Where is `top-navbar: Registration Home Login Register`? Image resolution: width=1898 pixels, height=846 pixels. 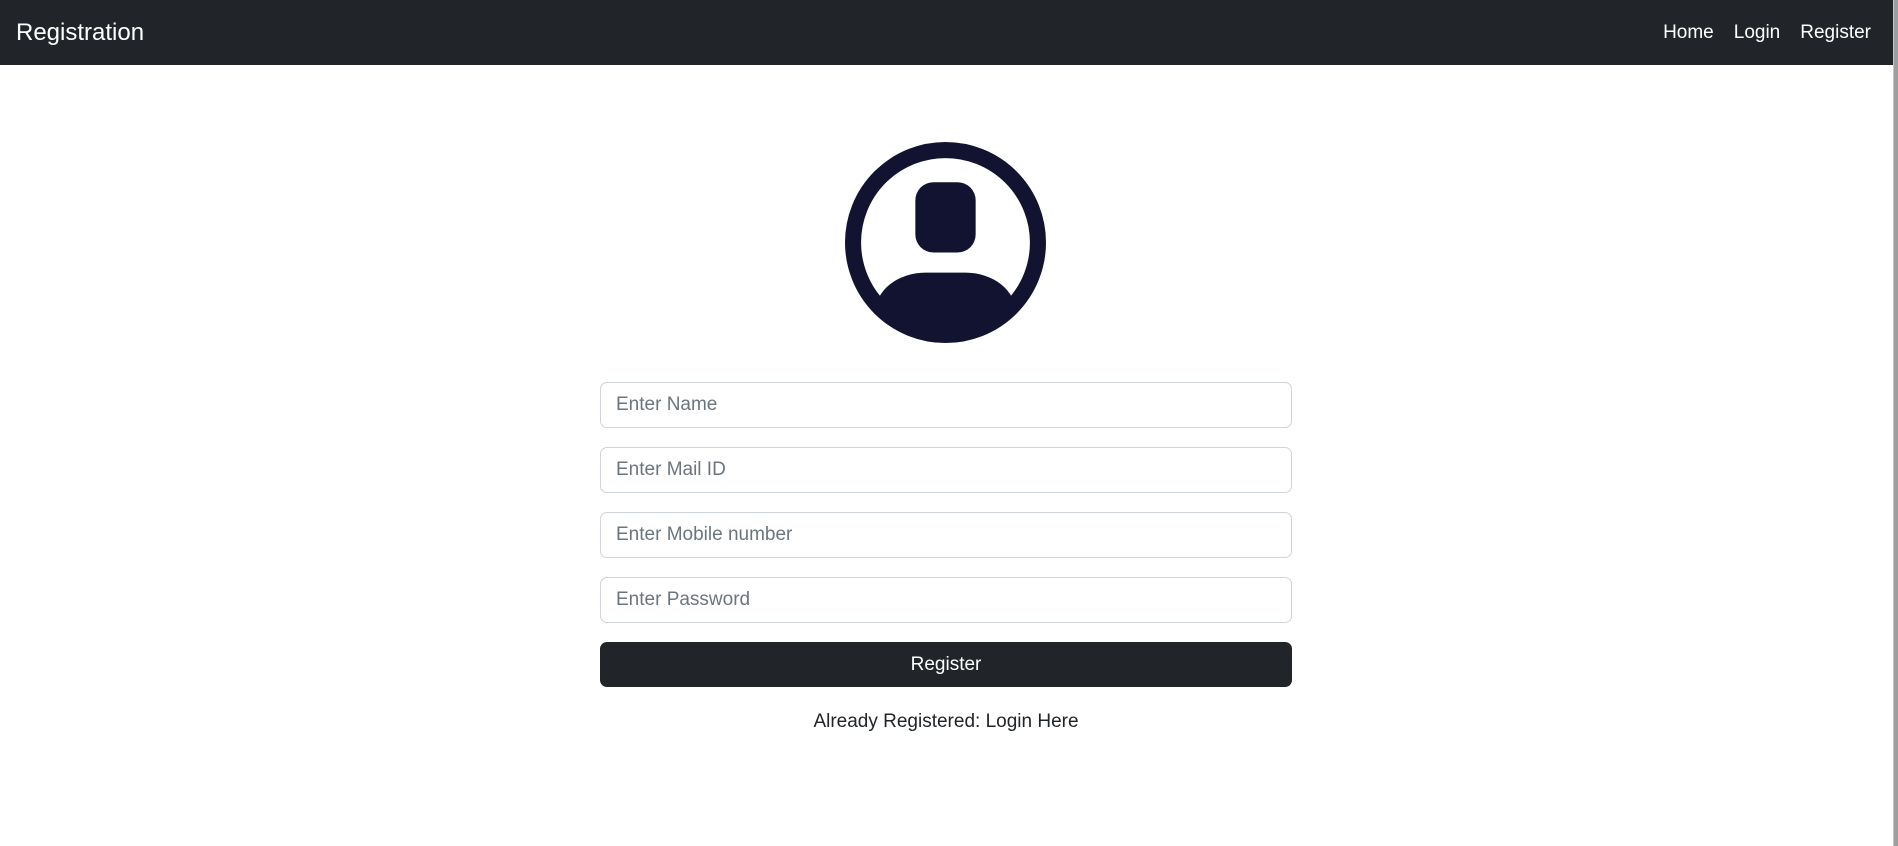 top-navbar: Registration Home Login Register is located at coordinates (946, 32).